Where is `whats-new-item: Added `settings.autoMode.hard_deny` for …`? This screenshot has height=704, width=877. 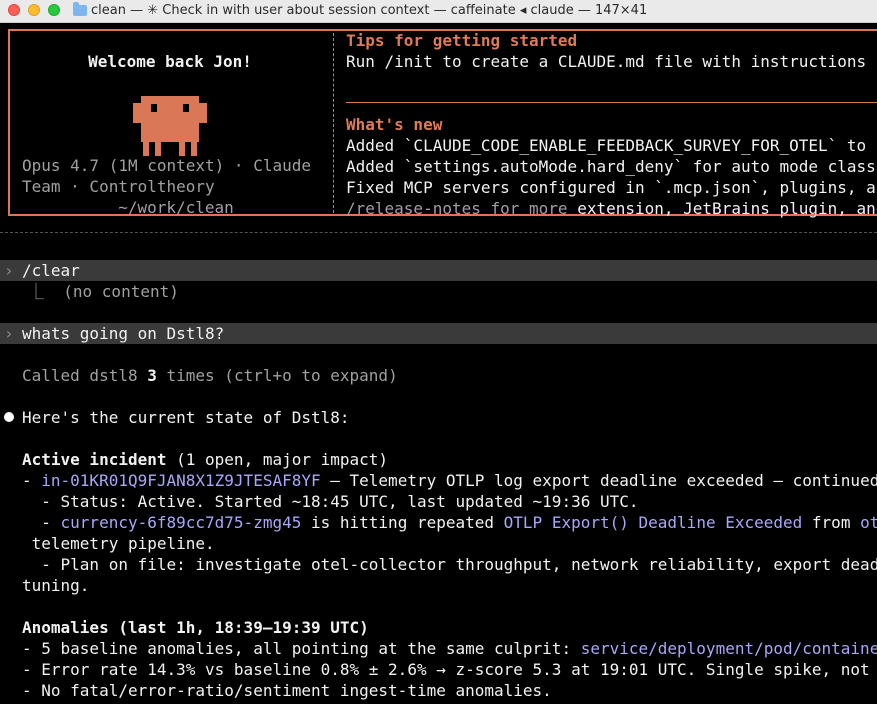
whats-new-item: Added `settings.autoMode.hard_deny` for … is located at coordinates (611, 166).